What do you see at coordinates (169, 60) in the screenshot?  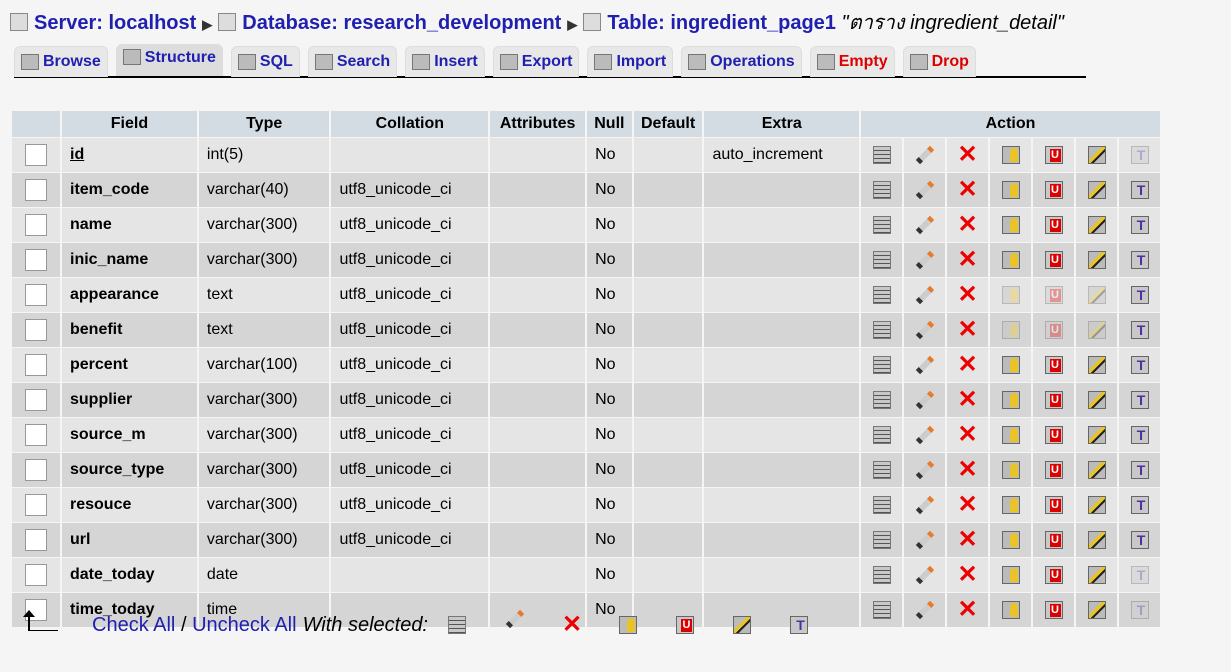 I see `tab-structure: Structure` at bounding box center [169, 60].